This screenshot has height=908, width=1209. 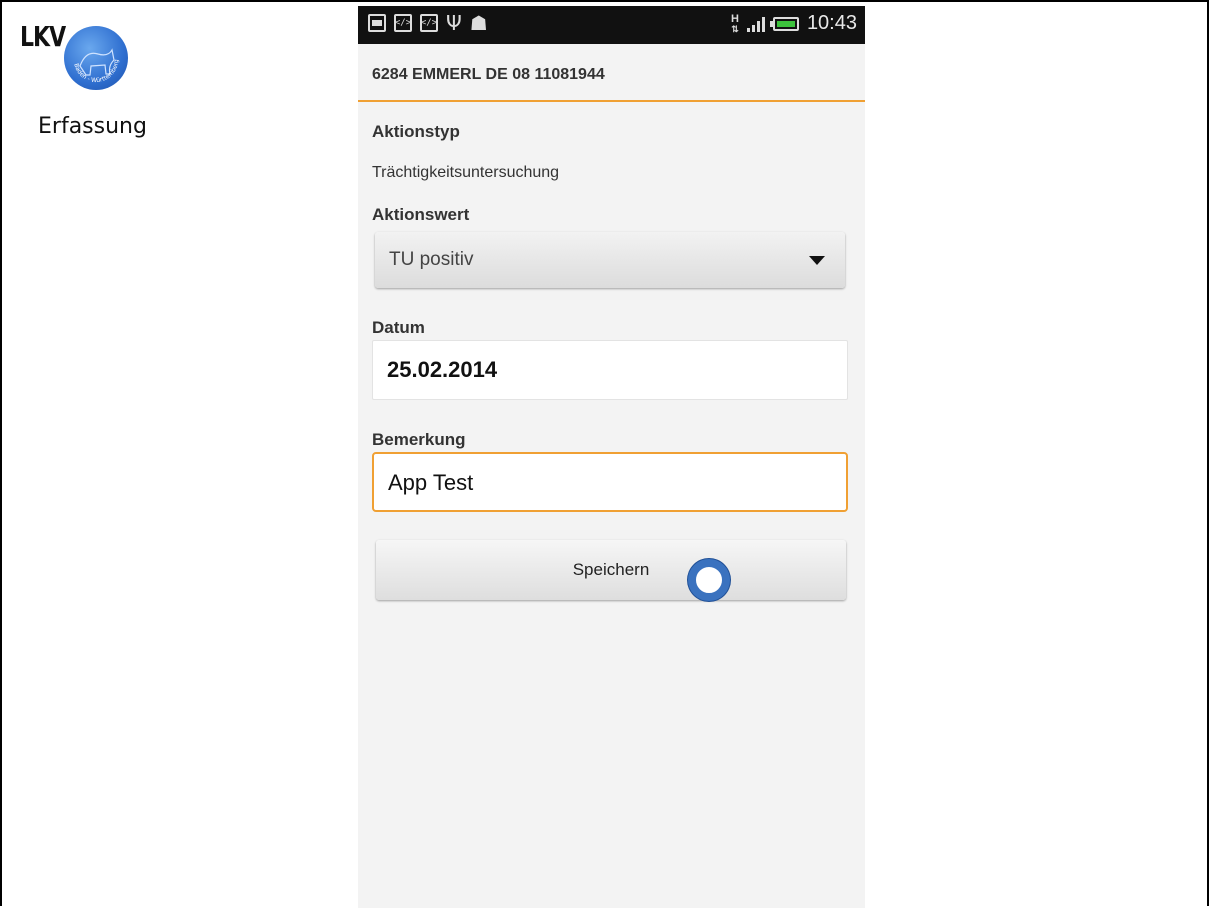 I want to click on save-button: Speichern, so click(x=611, y=570).